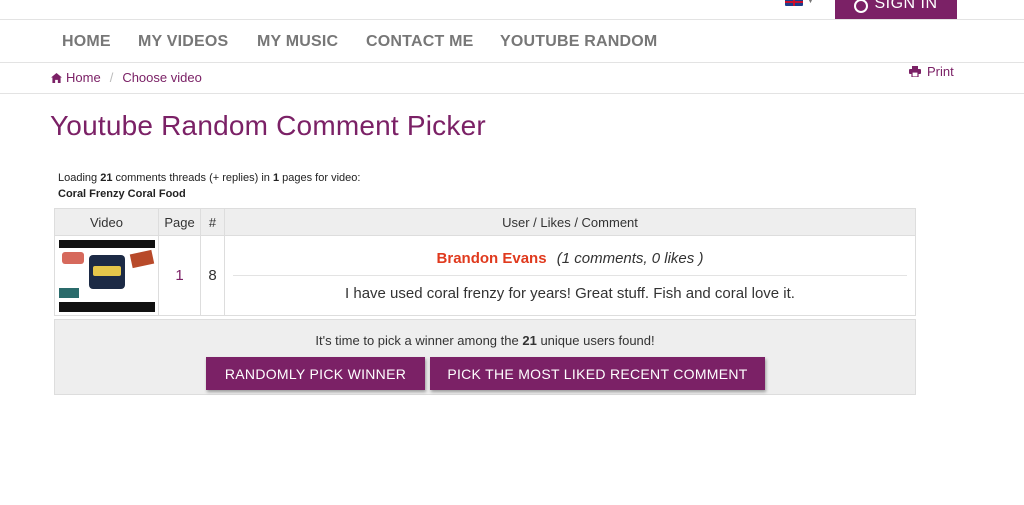 This screenshot has height=505, width=1024. What do you see at coordinates (597, 340) in the screenshot?
I see `pick-text-suffix: unique users found!` at bounding box center [597, 340].